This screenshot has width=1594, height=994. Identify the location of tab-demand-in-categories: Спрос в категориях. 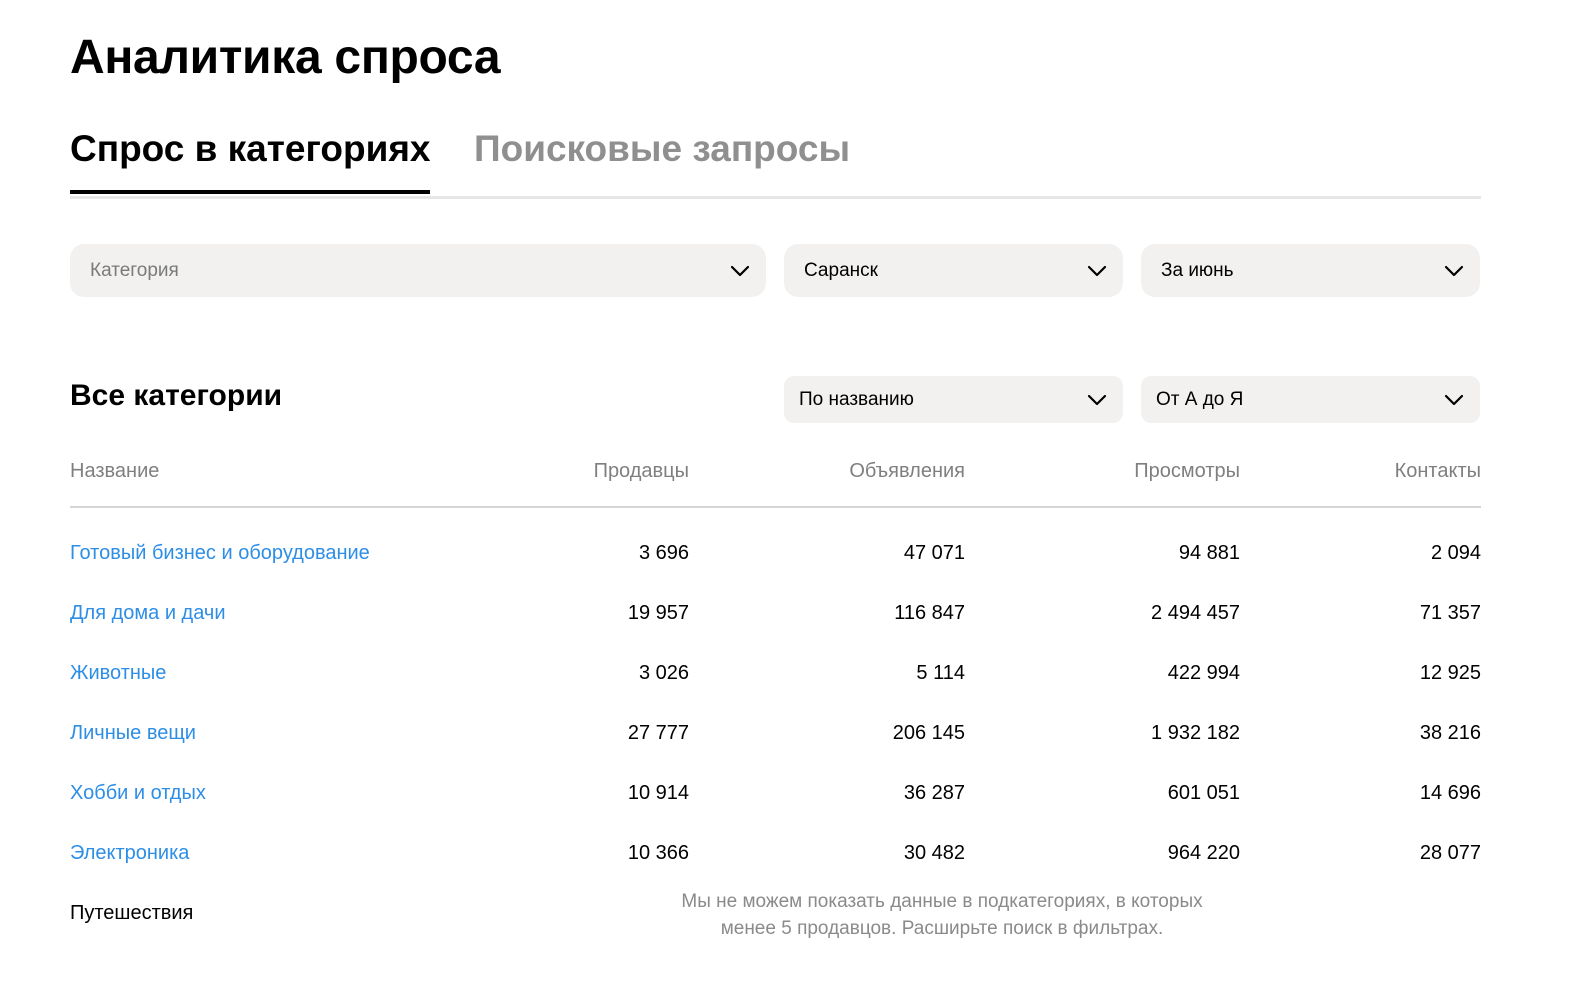
(250, 149).